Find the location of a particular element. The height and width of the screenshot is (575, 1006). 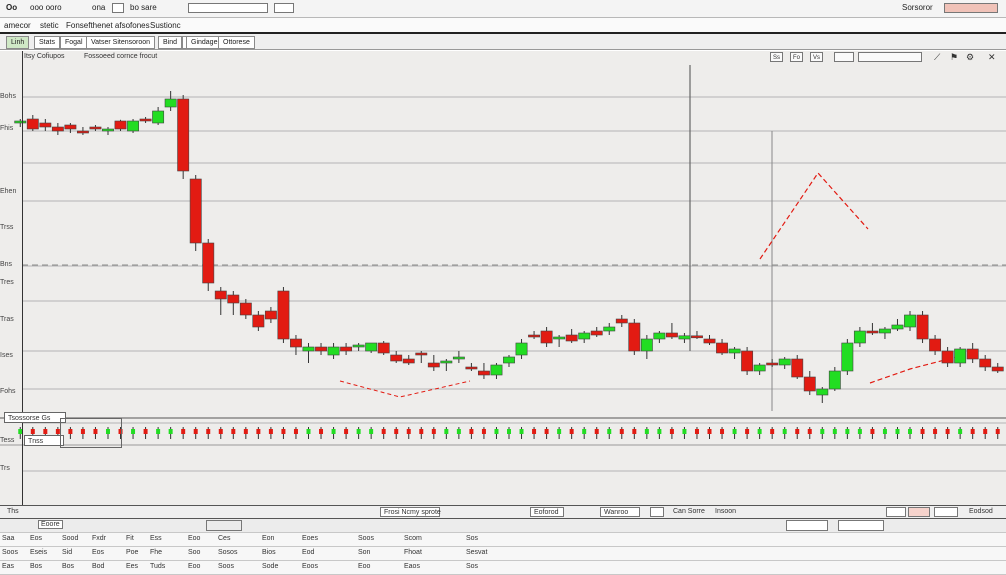

y-axis-label: Tess is located at coordinates (7, 440).